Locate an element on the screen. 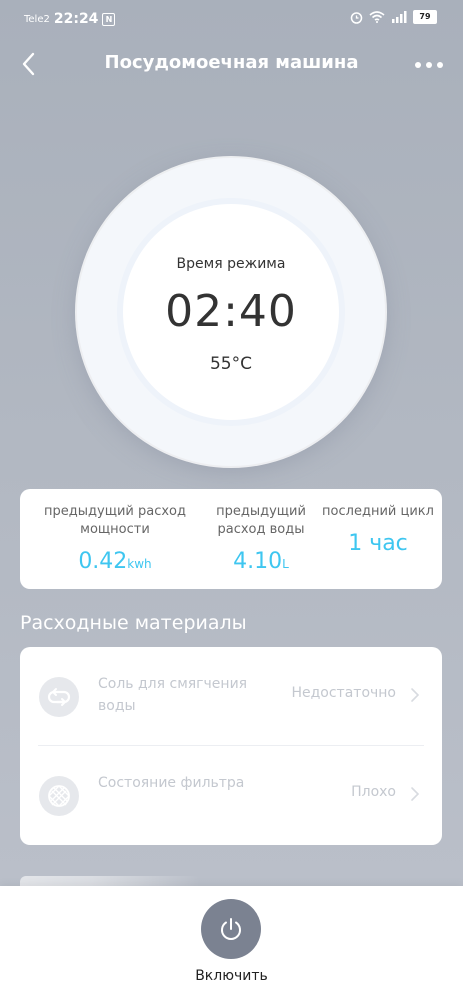 The width and height of the screenshot is (463, 1000). power-label: Включить is located at coordinates (231, 976).